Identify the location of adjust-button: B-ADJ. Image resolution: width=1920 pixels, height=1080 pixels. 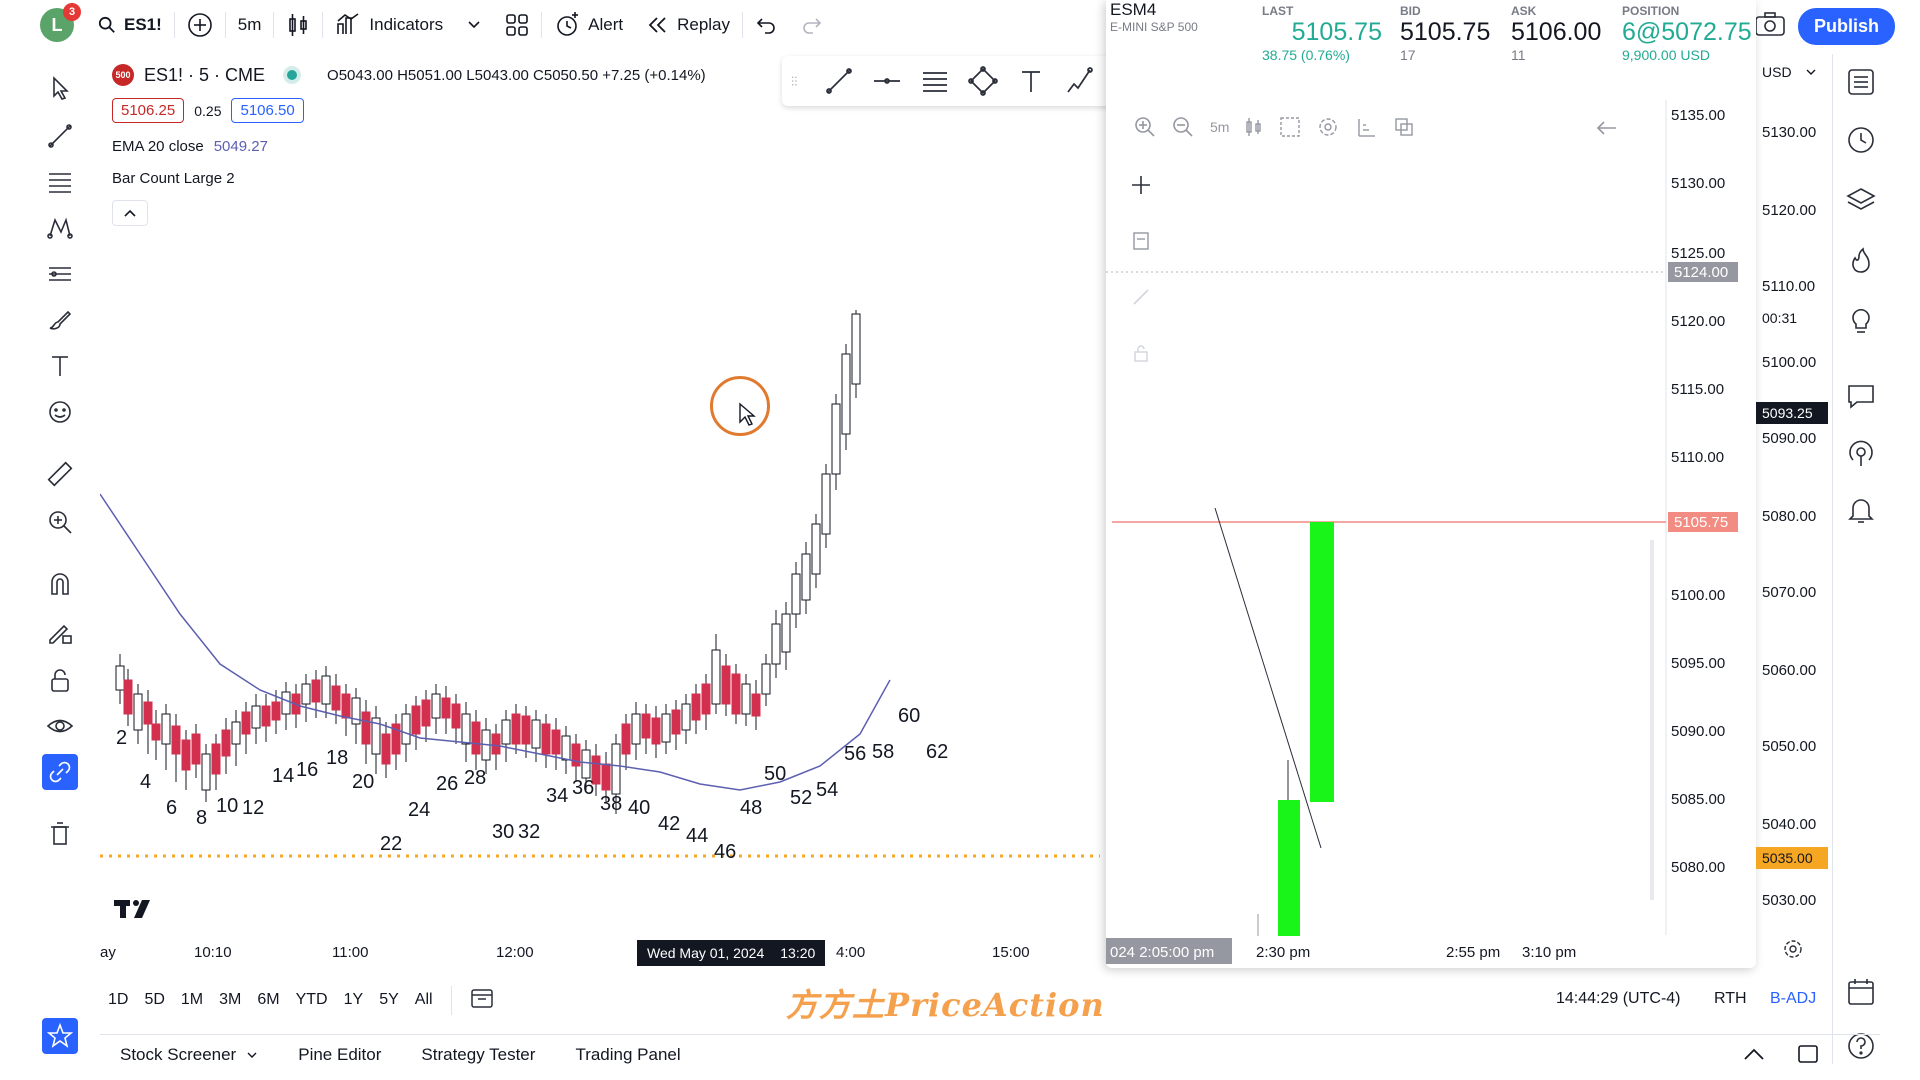
(1793, 999).